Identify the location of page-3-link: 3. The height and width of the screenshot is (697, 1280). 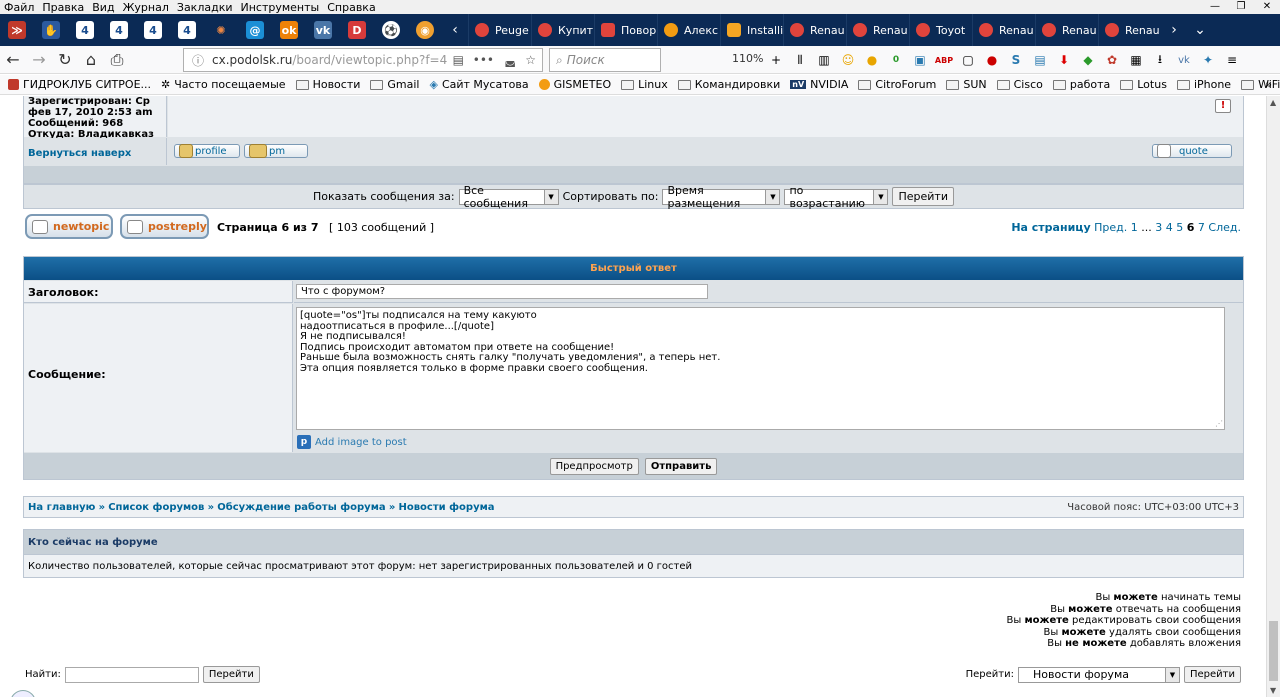
(1158, 227).